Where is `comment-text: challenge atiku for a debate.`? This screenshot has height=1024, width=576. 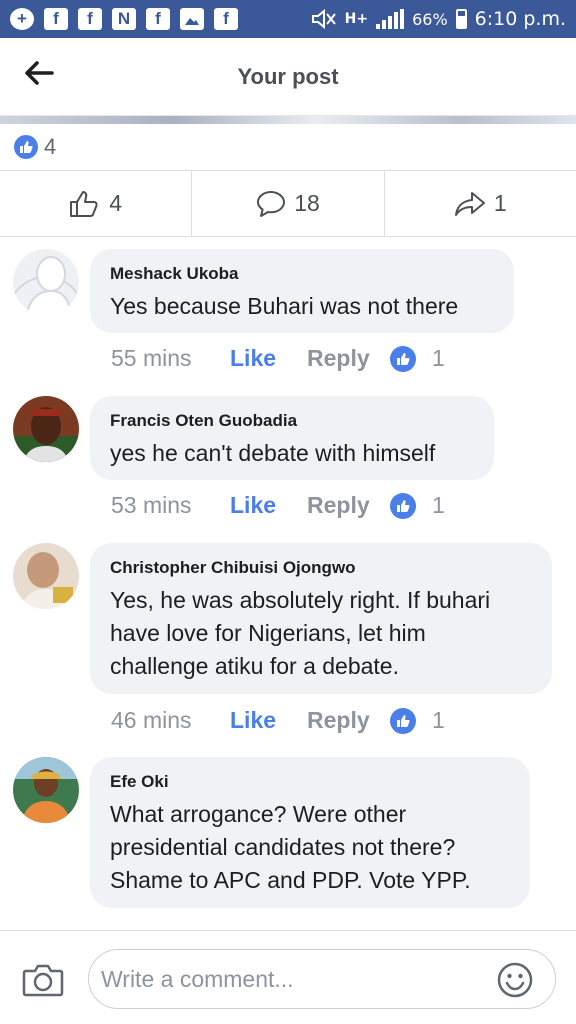 comment-text: challenge atiku for a debate. is located at coordinates (254, 666).